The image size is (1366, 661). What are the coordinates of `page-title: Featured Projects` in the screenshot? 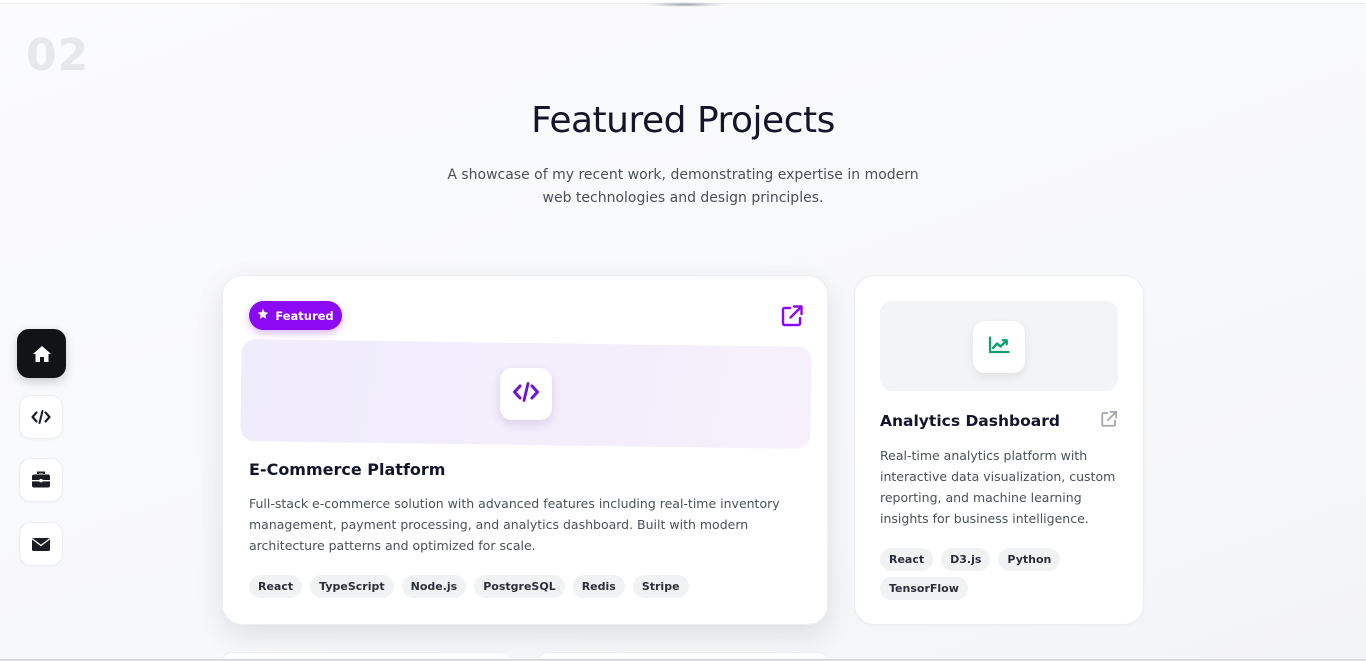 It's located at (683, 120).